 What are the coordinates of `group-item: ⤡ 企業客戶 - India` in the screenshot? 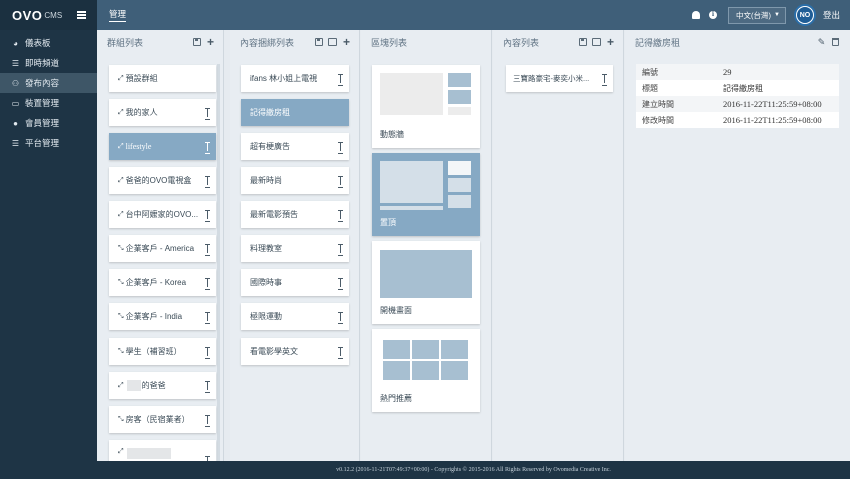 It's located at (162, 316).